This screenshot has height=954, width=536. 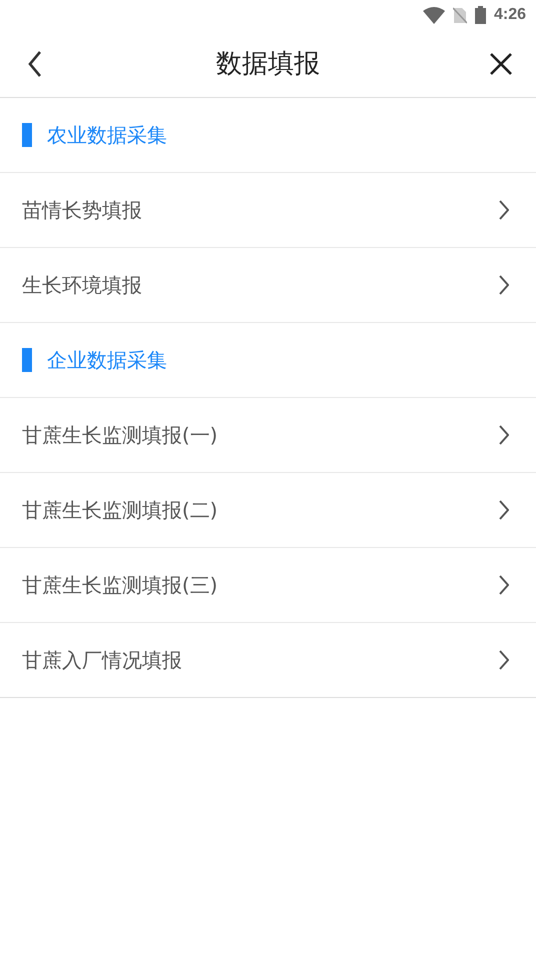 What do you see at coordinates (268, 210) in the screenshot?
I see `menu-item: 苗情长势填报` at bounding box center [268, 210].